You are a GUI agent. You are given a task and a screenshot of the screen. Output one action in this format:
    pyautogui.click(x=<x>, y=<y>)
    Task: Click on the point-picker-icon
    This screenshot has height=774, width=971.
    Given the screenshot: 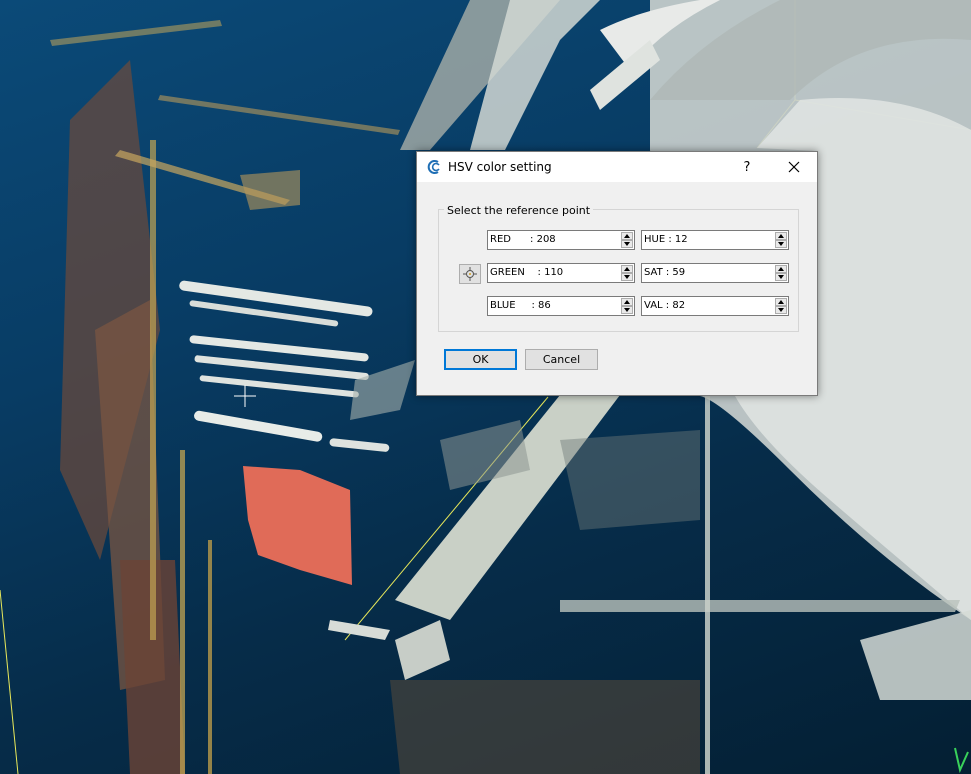 What is the action you would take?
    pyautogui.click(x=470, y=274)
    